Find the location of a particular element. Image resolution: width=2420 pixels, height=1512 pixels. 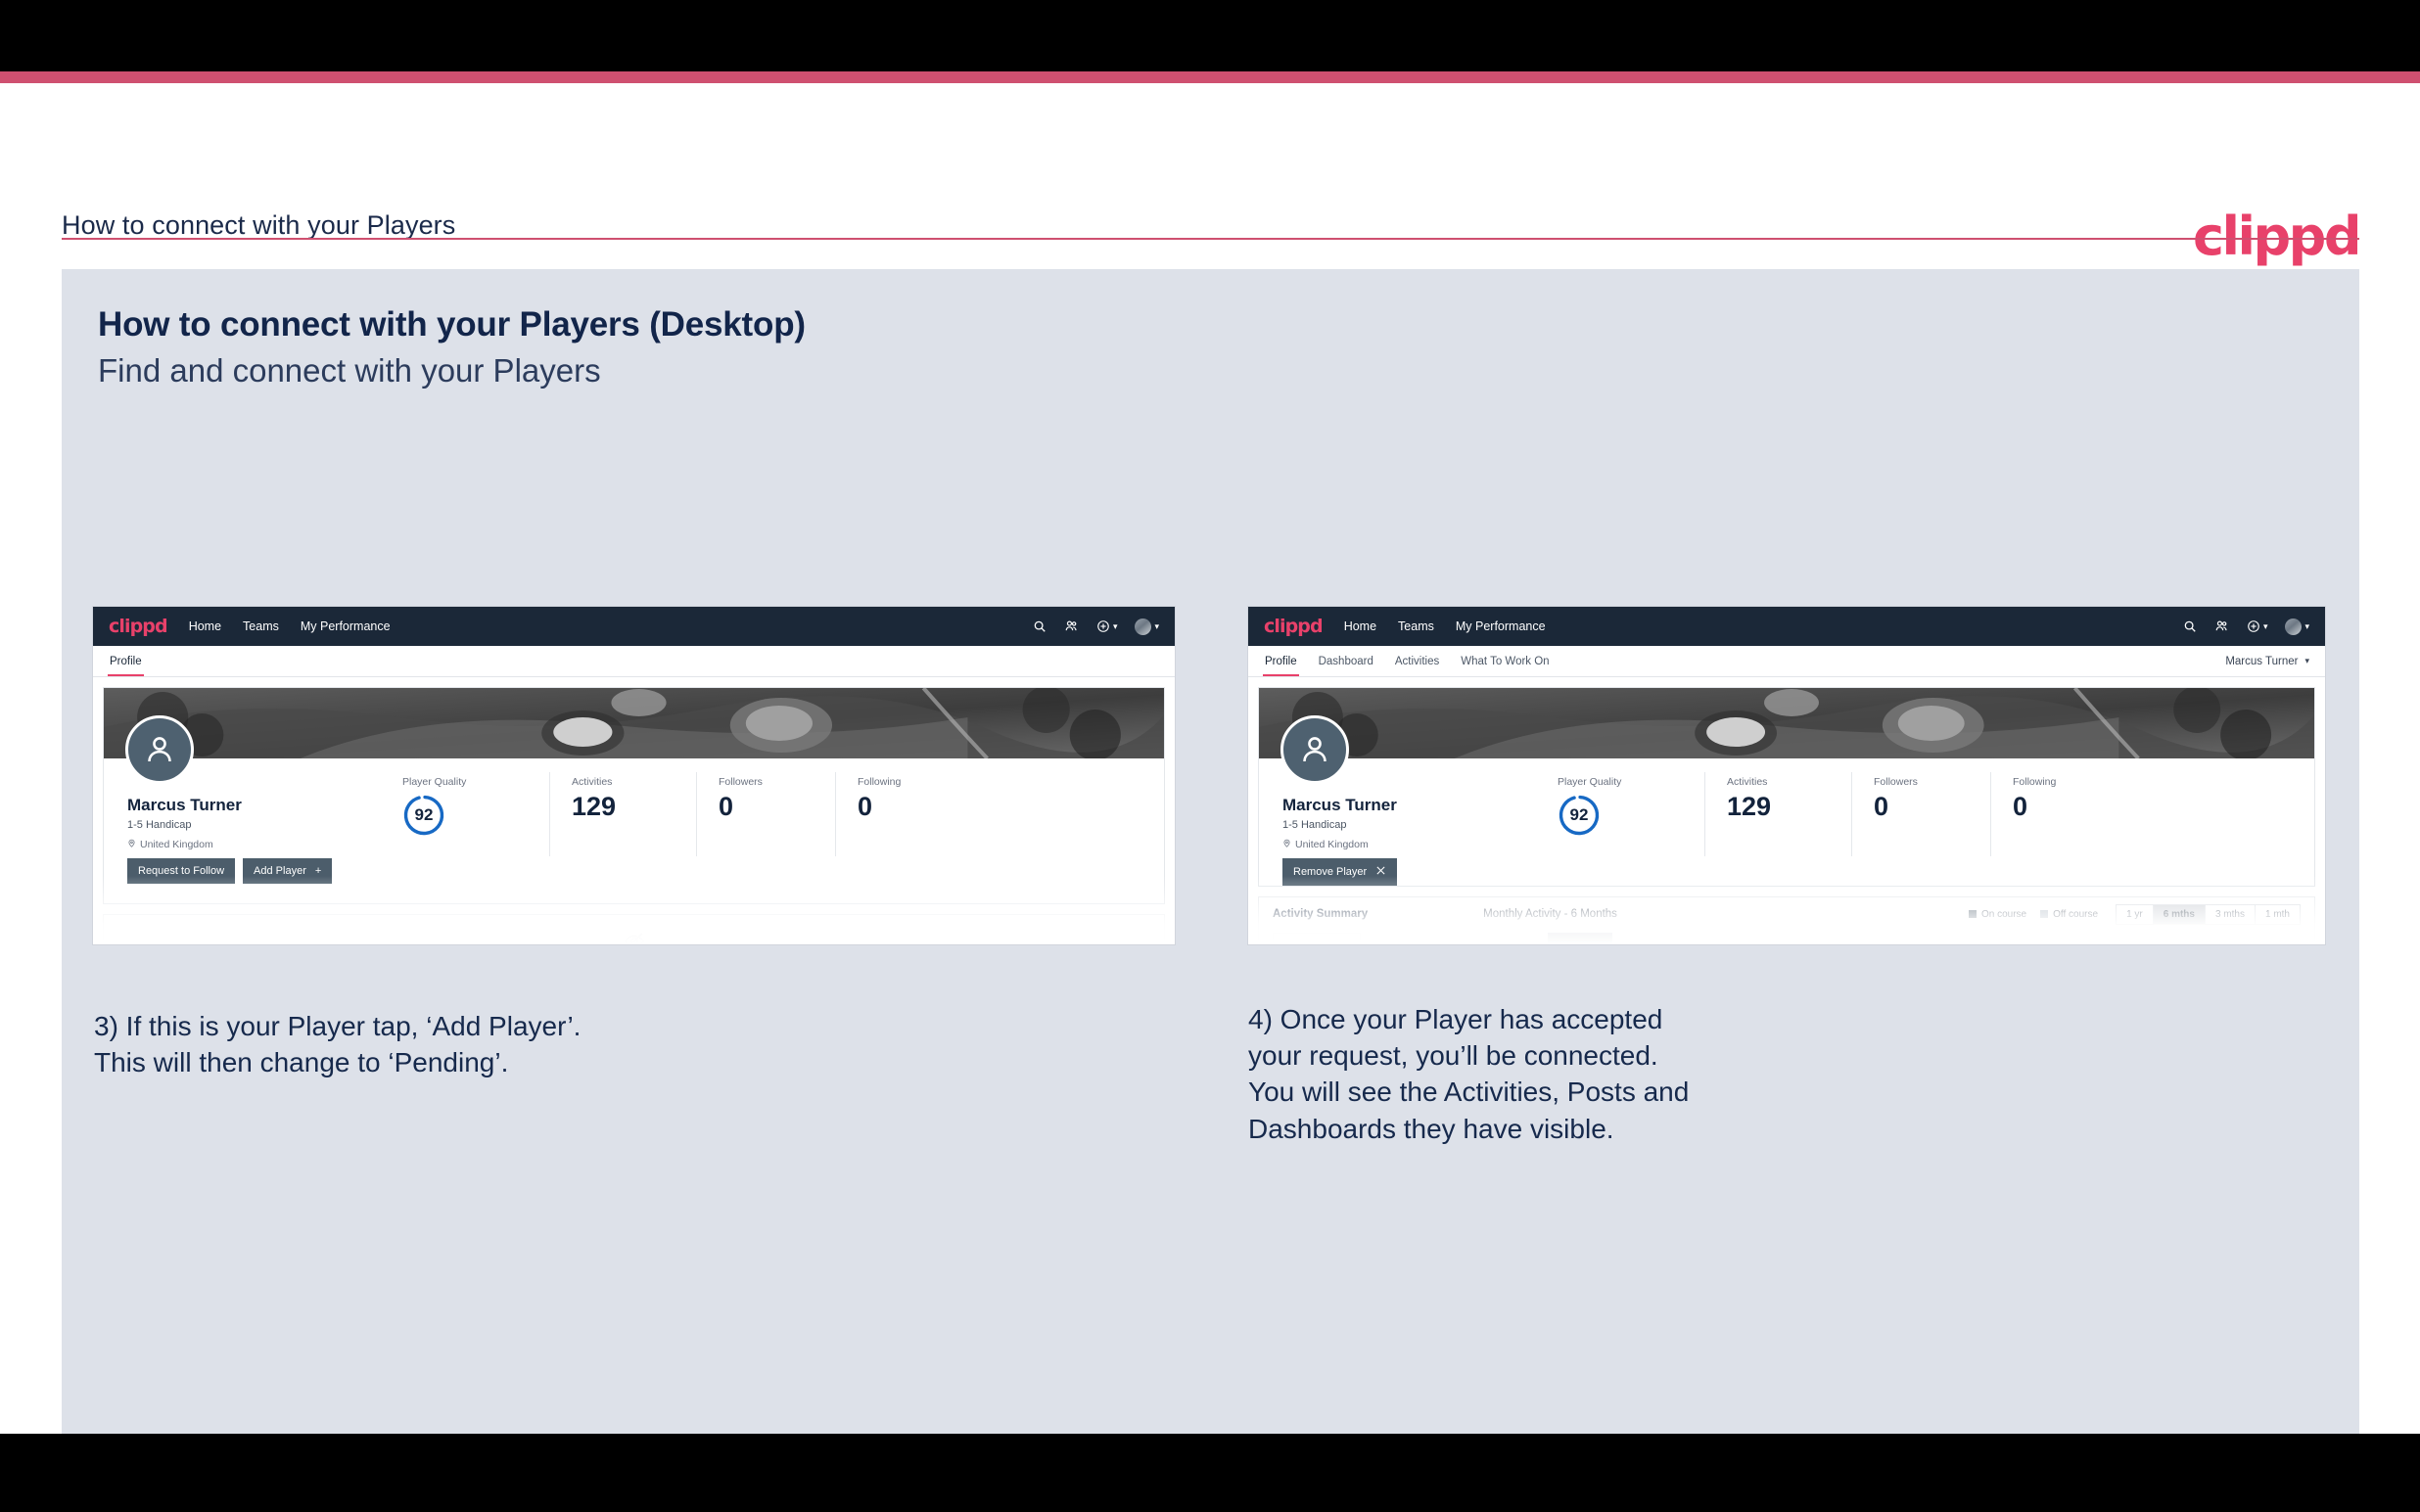

profile-actions-left: Request to Follow Add Player + is located at coordinates (230, 871).